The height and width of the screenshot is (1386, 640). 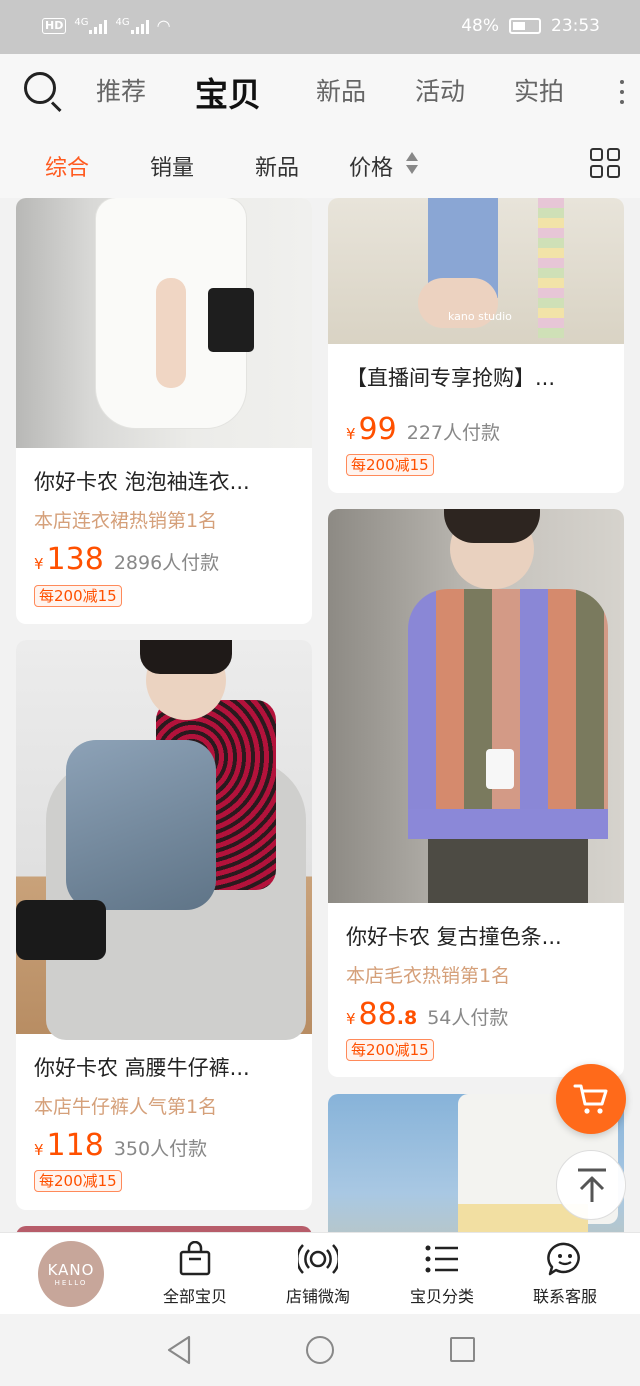 I want to click on sold-count: 54人付款, so click(x=468, y=1018).